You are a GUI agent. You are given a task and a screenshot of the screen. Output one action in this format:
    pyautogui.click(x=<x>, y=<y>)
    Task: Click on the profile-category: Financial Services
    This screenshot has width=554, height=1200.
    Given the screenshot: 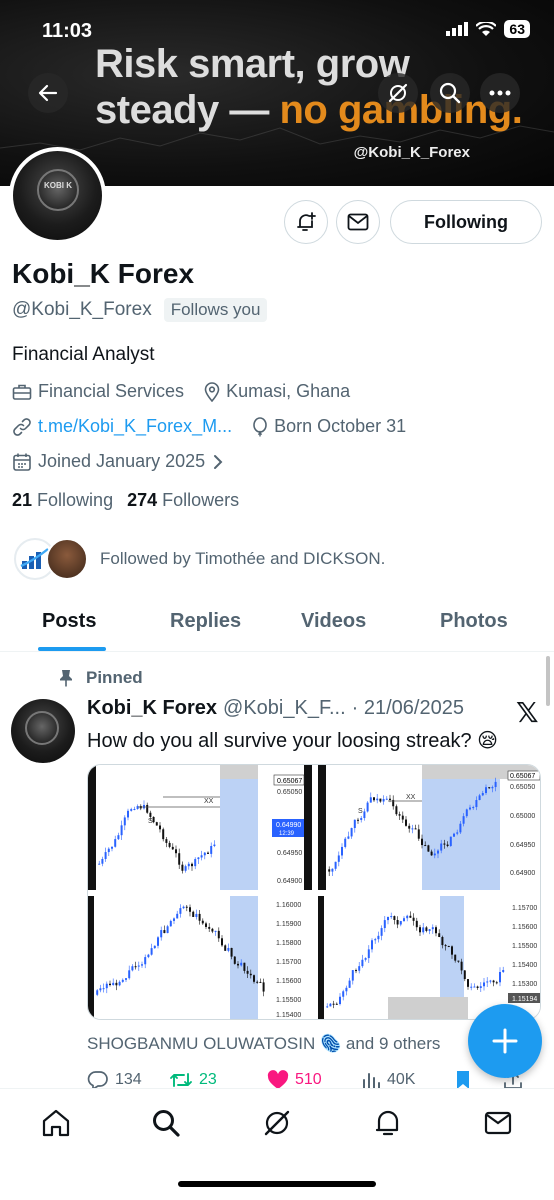 What is the action you would take?
    pyautogui.click(x=111, y=391)
    